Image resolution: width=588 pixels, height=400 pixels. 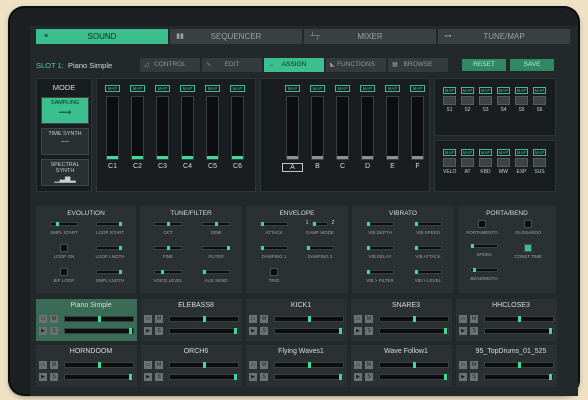 What do you see at coordinates (110, 272) in the screenshot?
I see `smpl-length-slider` at bounding box center [110, 272].